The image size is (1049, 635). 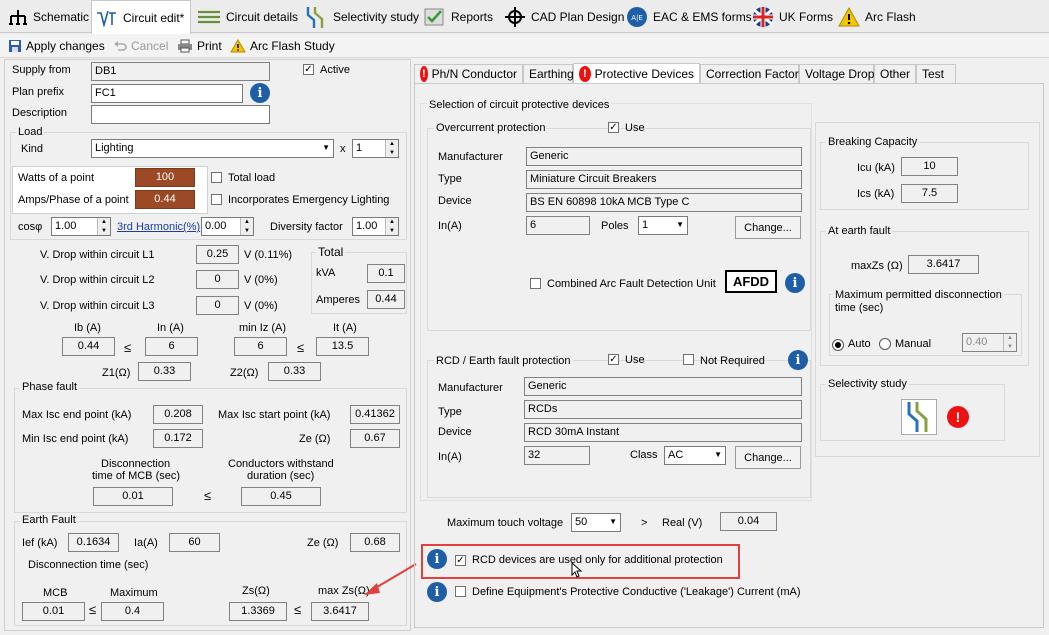 What do you see at coordinates (450, 412) in the screenshot?
I see `rcd-type-label: Type` at bounding box center [450, 412].